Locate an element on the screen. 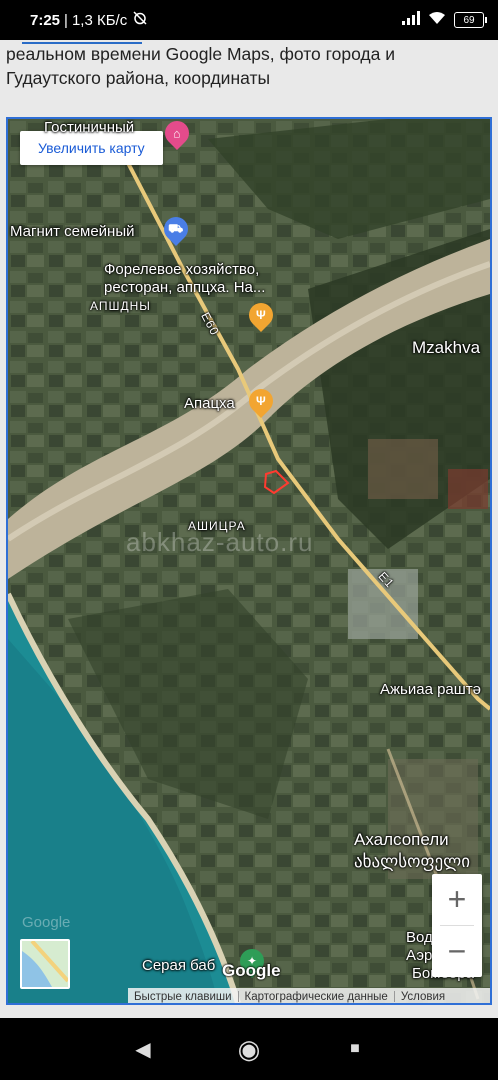 The image size is (498, 1080). label-azhyaa: Ажьиаа раштә is located at coordinates (431, 689).